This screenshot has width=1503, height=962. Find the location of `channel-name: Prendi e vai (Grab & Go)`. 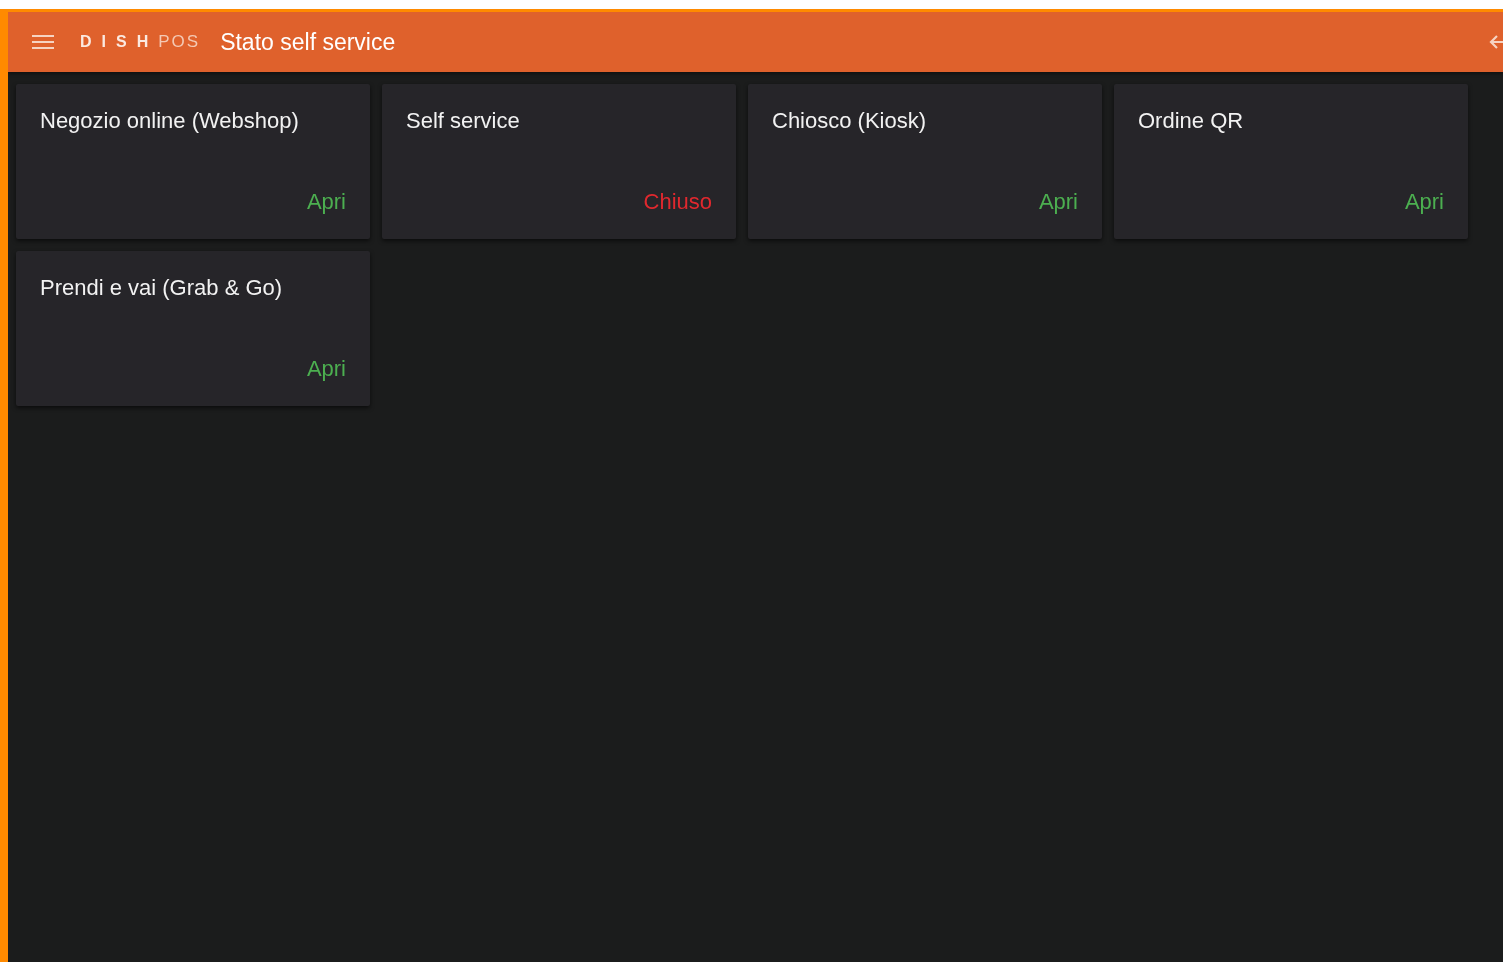

channel-name: Prendi e vai (Grab & Go) is located at coordinates (161, 288).